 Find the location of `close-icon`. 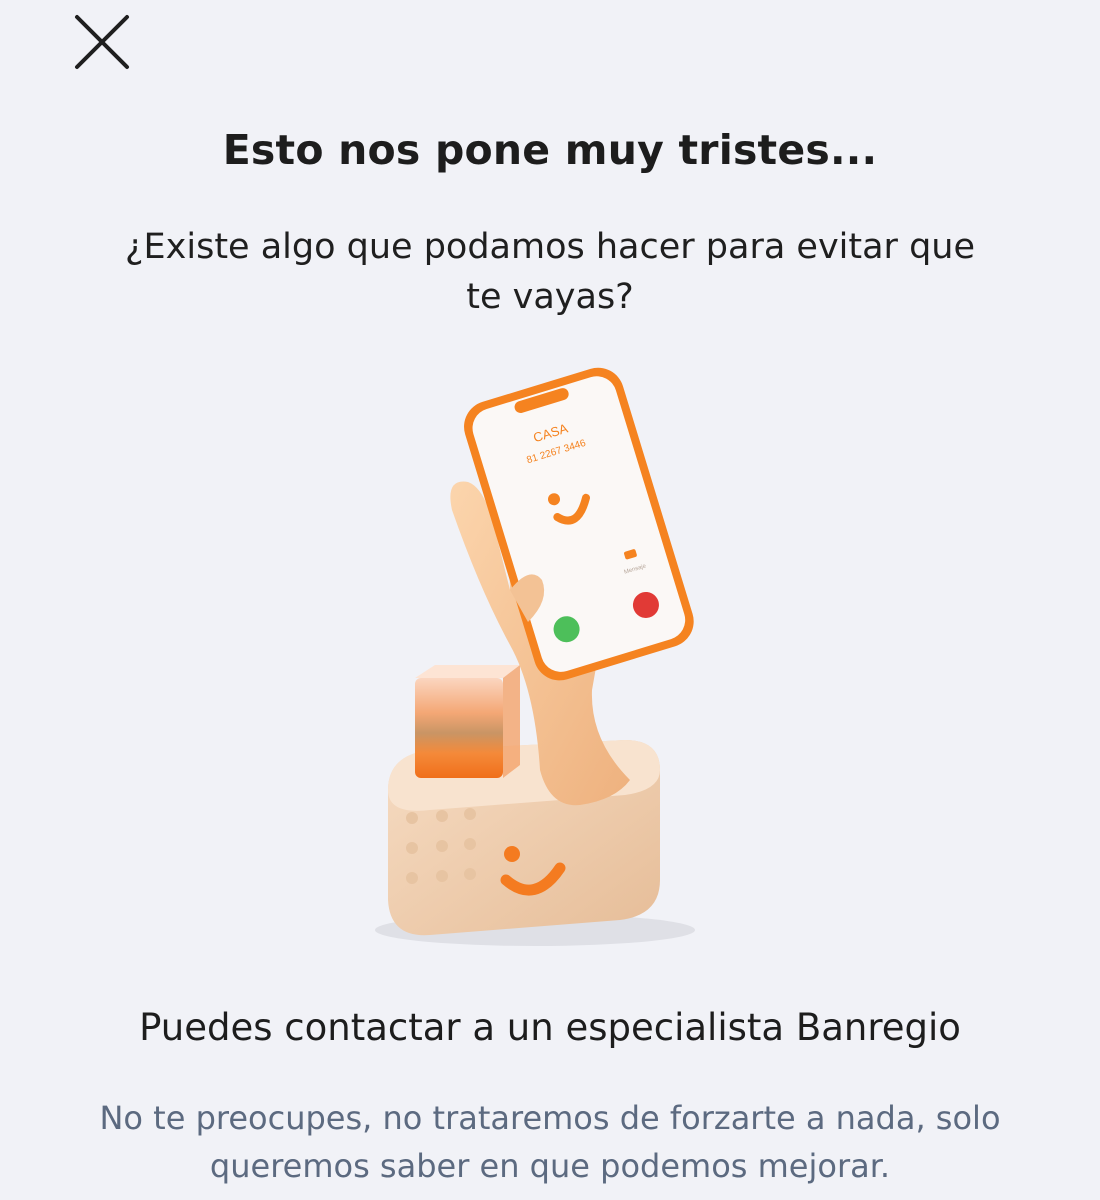

close-icon is located at coordinates (102, 42).